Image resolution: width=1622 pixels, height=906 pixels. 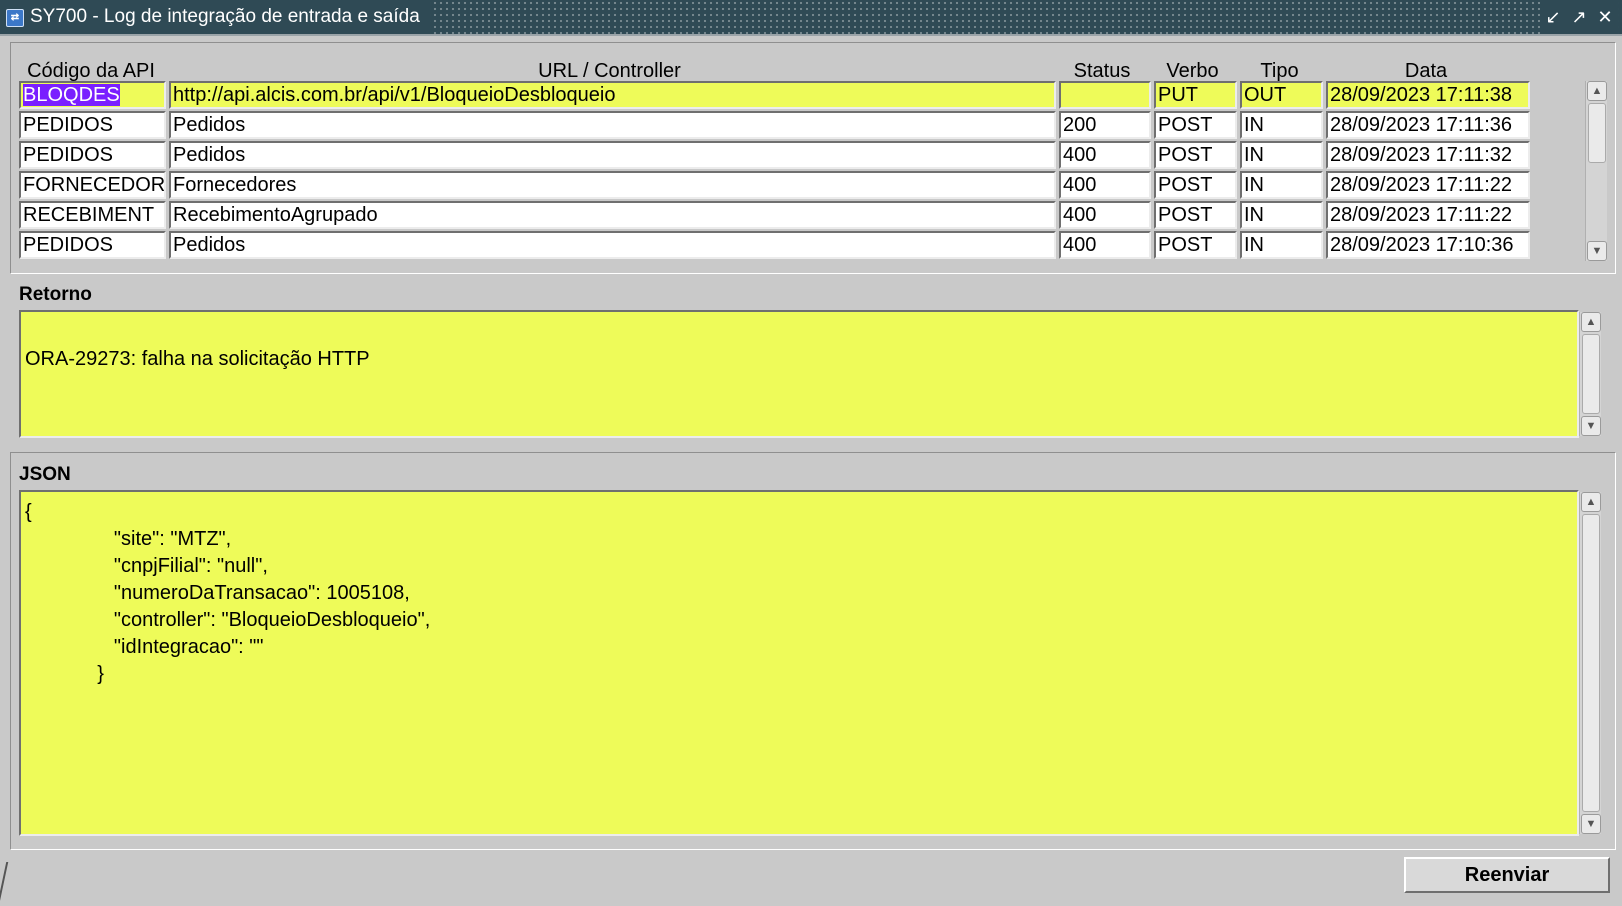 I want to click on cell-codigo: RECEBIMENT, so click(x=92, y=215).